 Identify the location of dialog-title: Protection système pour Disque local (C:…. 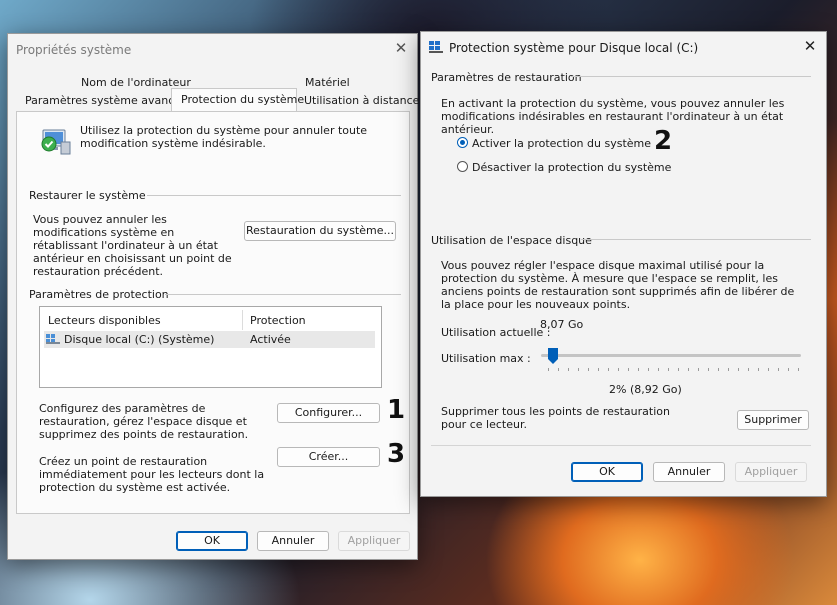
(574, 48).